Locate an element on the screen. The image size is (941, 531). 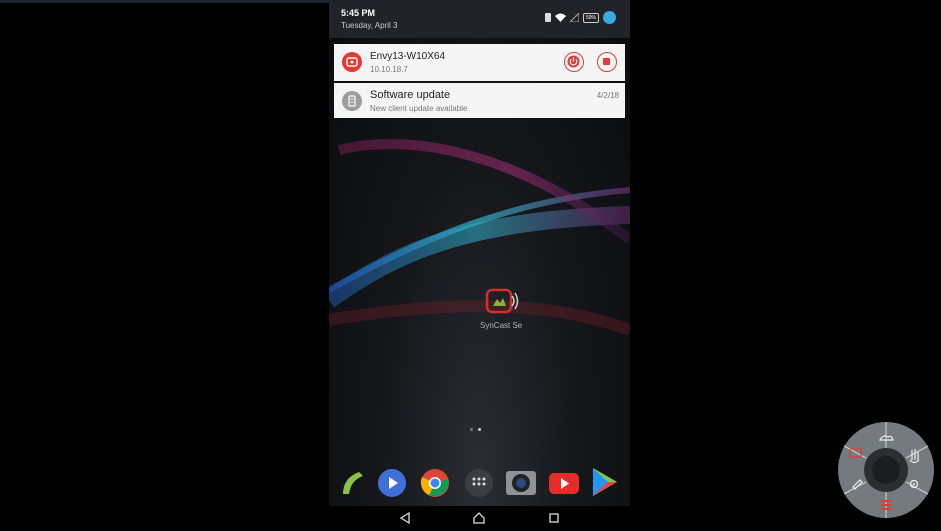
stop-icon is located at coordinates (606, 61).